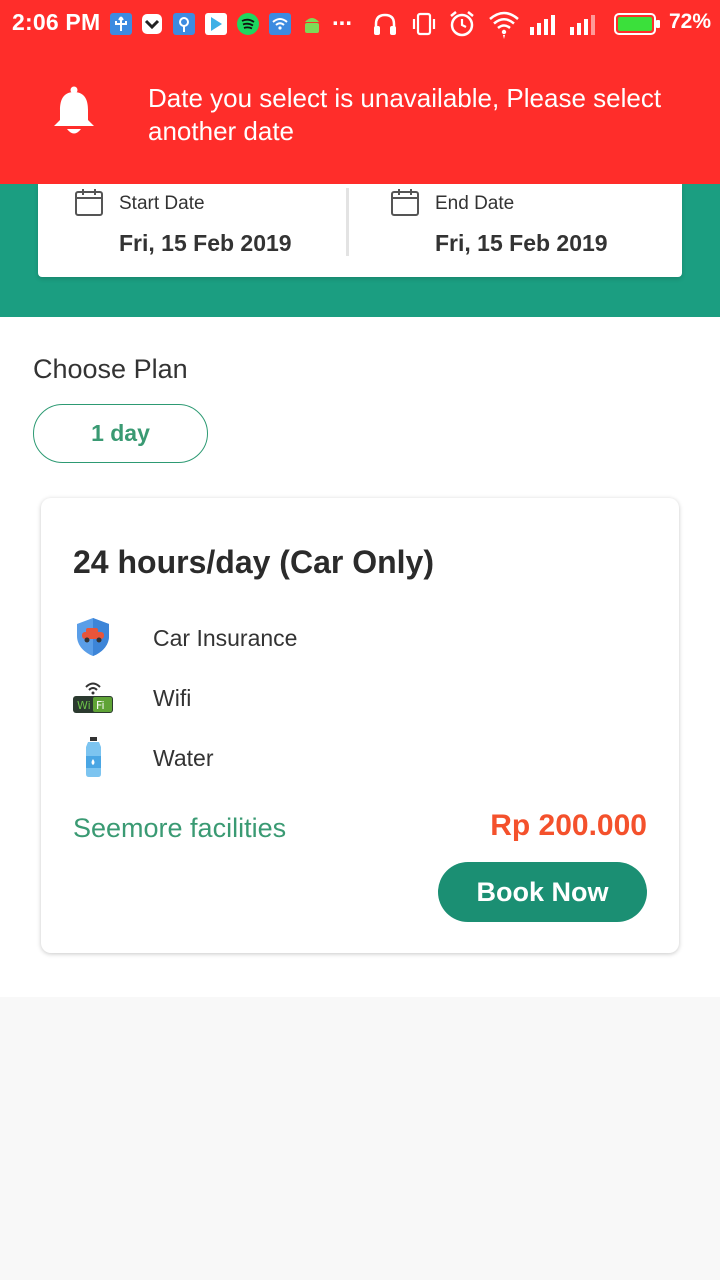  I want to click on headphones-icon, so click(385, 24).